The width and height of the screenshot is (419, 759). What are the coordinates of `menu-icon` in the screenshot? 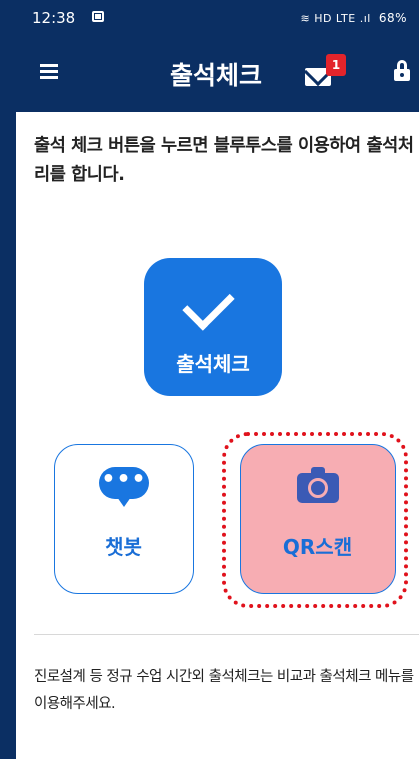 It's located at (49, 72).